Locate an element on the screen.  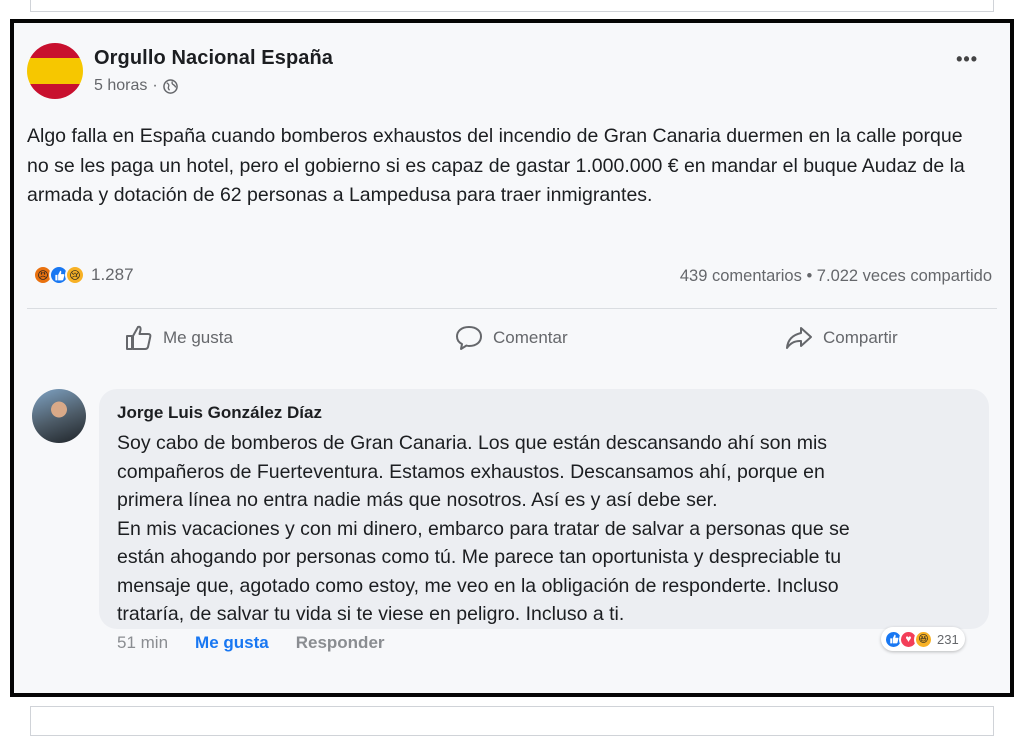
post-time: 5 horas is located at coordinates (120, 86).